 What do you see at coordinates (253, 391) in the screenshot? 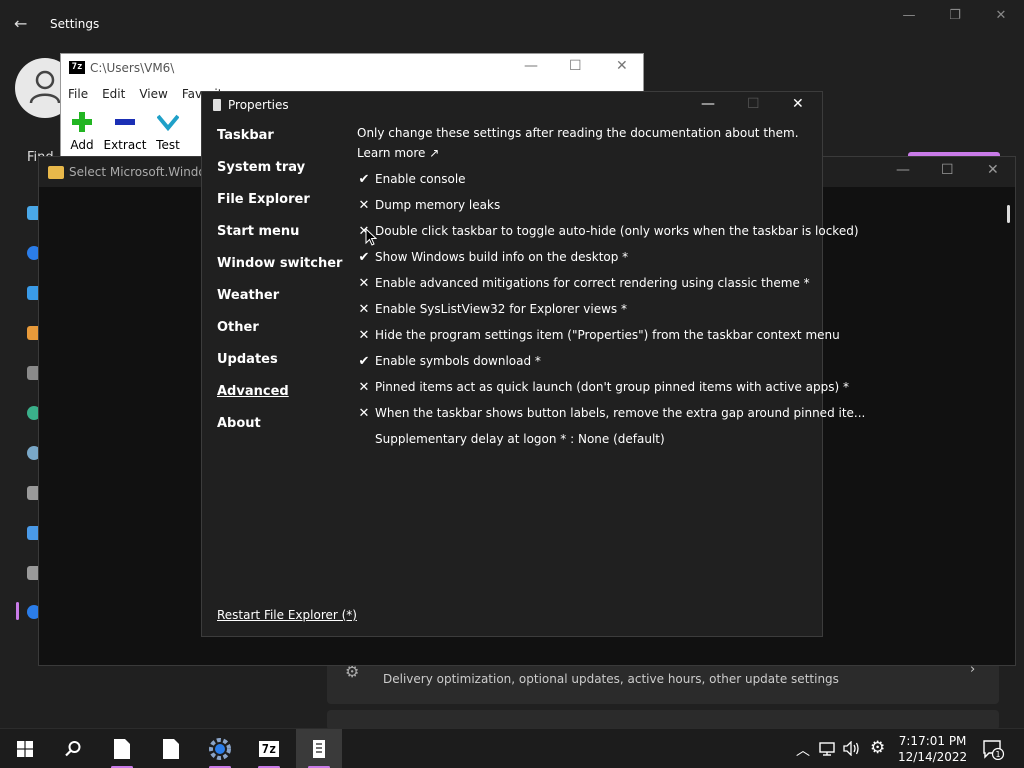
I see `nav-advanced: Advanced` at bounding box center [253, 391].